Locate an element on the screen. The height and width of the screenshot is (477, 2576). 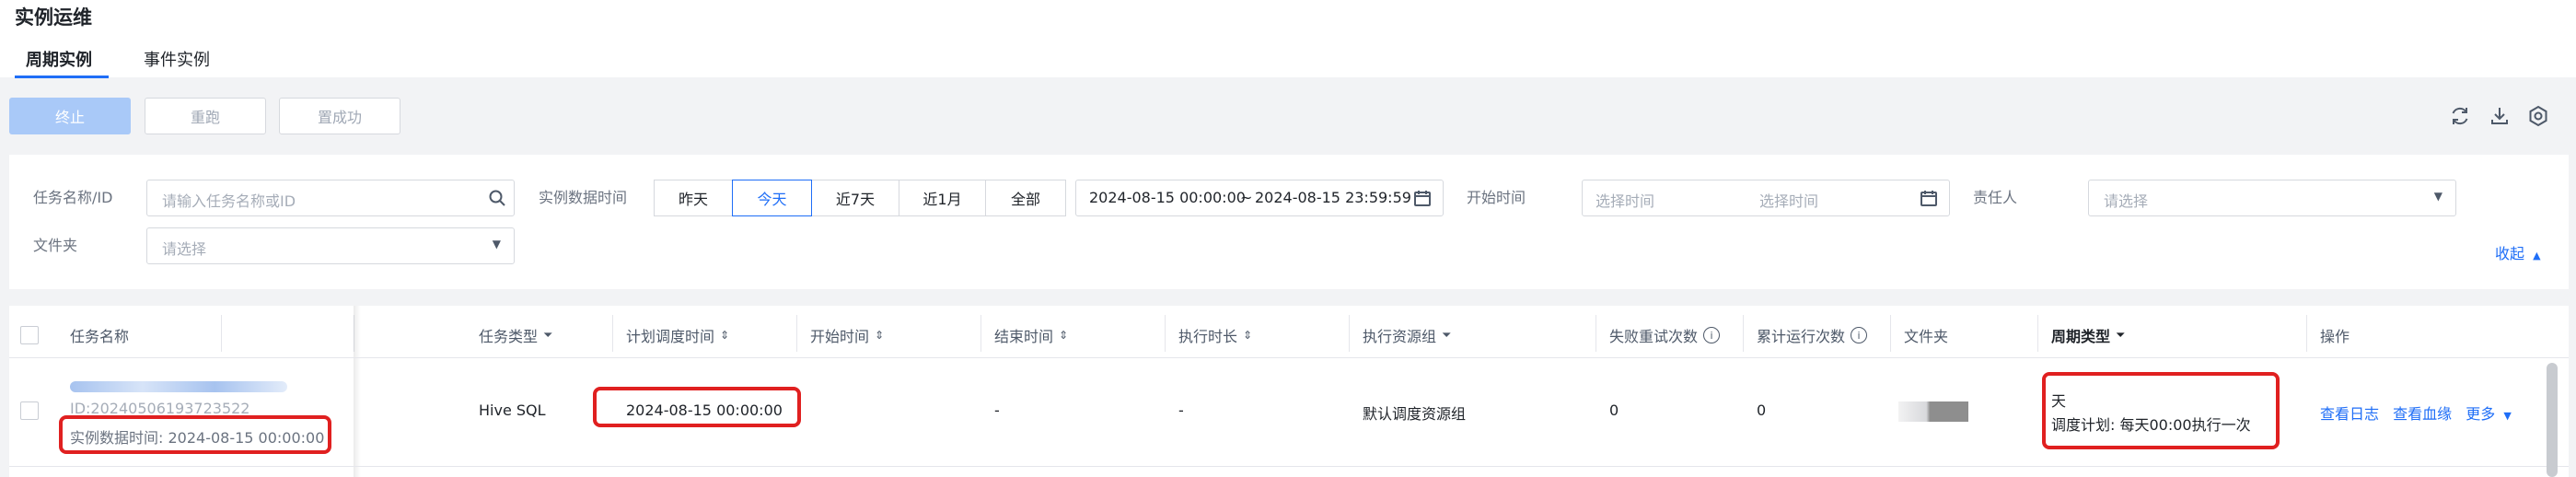
column-label: 文件夹 is located at coordinates (1926, 336).